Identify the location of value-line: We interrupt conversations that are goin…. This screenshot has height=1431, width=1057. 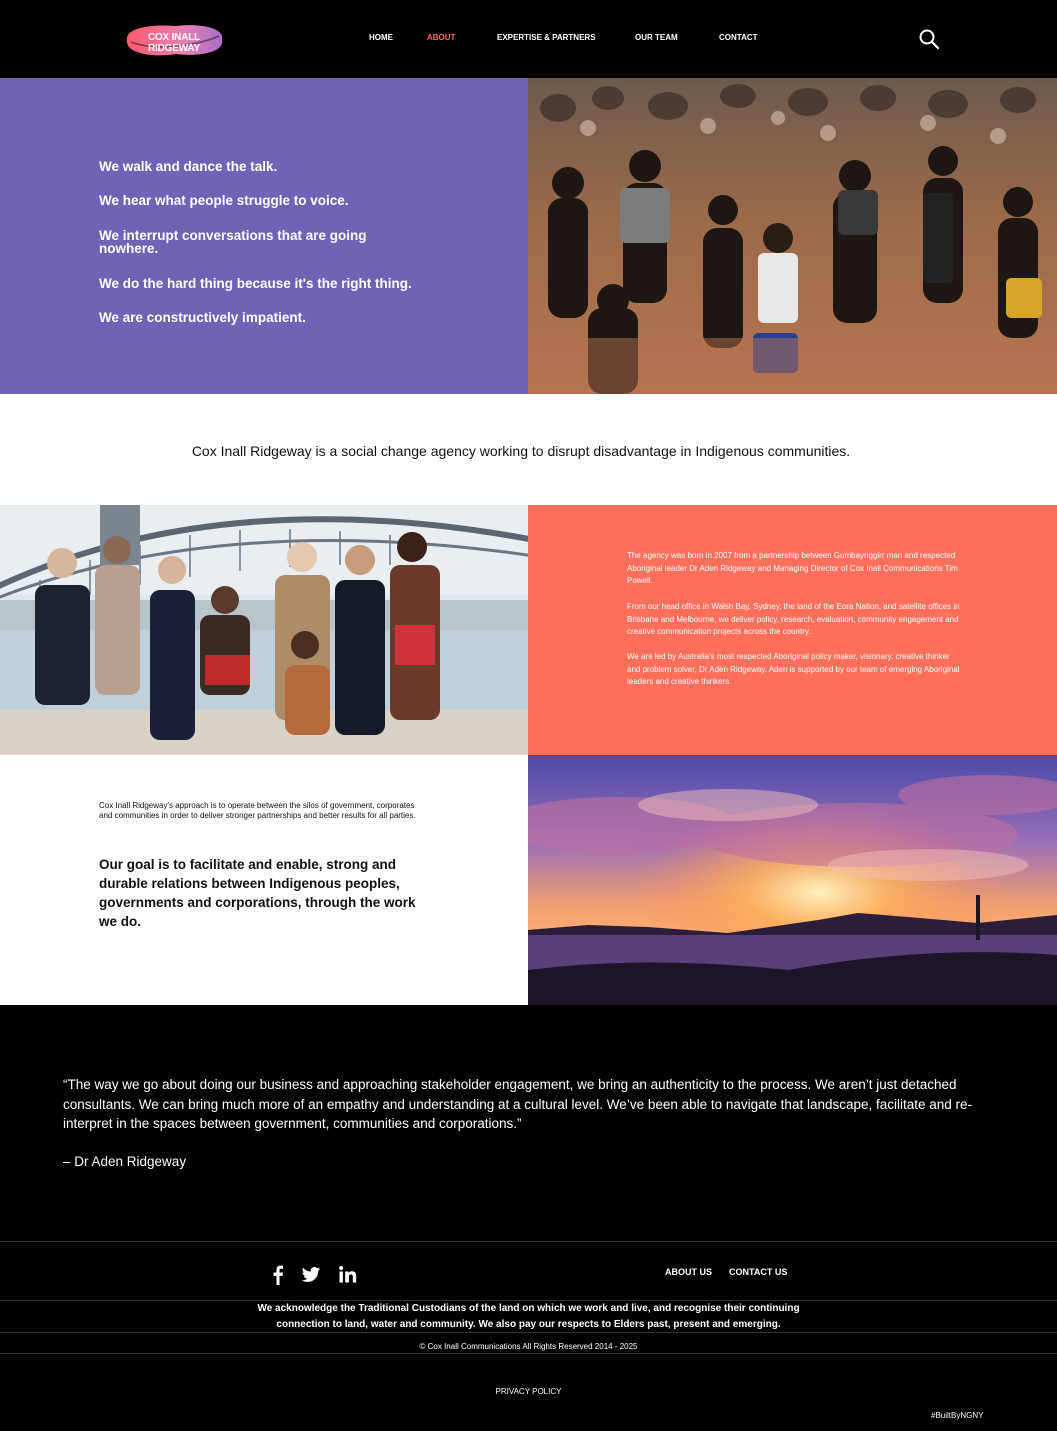
(233, 242).